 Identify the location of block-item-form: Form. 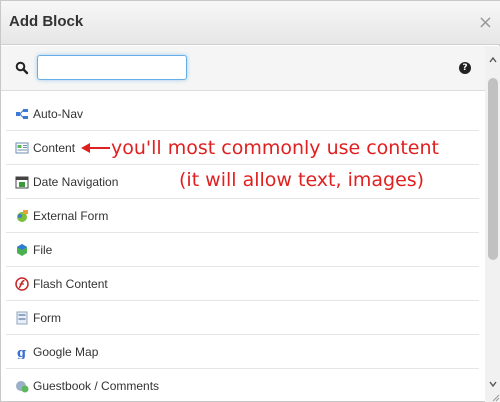
(242, 318).